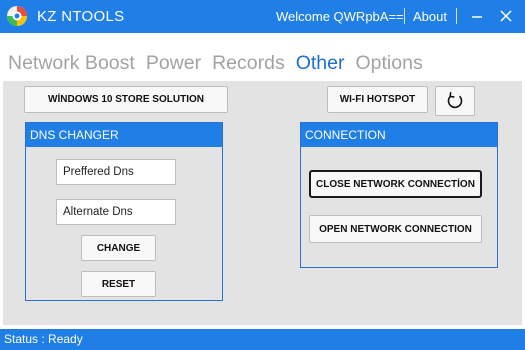 The height and width of the screenshot is (350, 525). I want to click on close-button, so click(506, 16).